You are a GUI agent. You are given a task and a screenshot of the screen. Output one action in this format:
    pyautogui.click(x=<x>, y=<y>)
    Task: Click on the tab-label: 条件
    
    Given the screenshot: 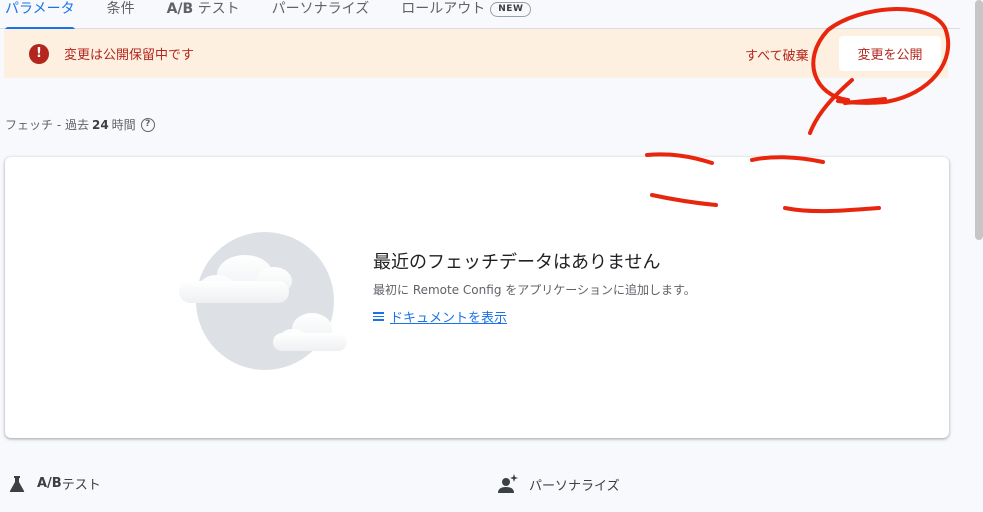 What is the action you would take?
    pyautogui.click(x=120, y=9)
    